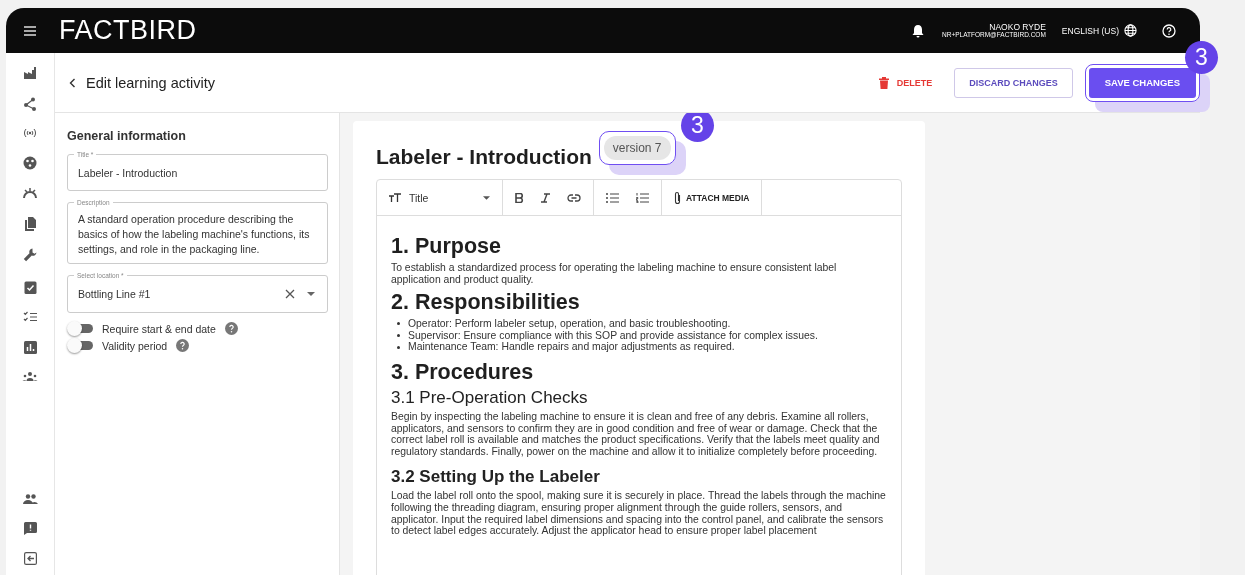  What do you see at coordinates (613, 335) in the screenshot?
I see `list-item: Supervisor: Ensure compliance with this SOP and provide assistance for complex issues.` at bounding box center [613, 335].